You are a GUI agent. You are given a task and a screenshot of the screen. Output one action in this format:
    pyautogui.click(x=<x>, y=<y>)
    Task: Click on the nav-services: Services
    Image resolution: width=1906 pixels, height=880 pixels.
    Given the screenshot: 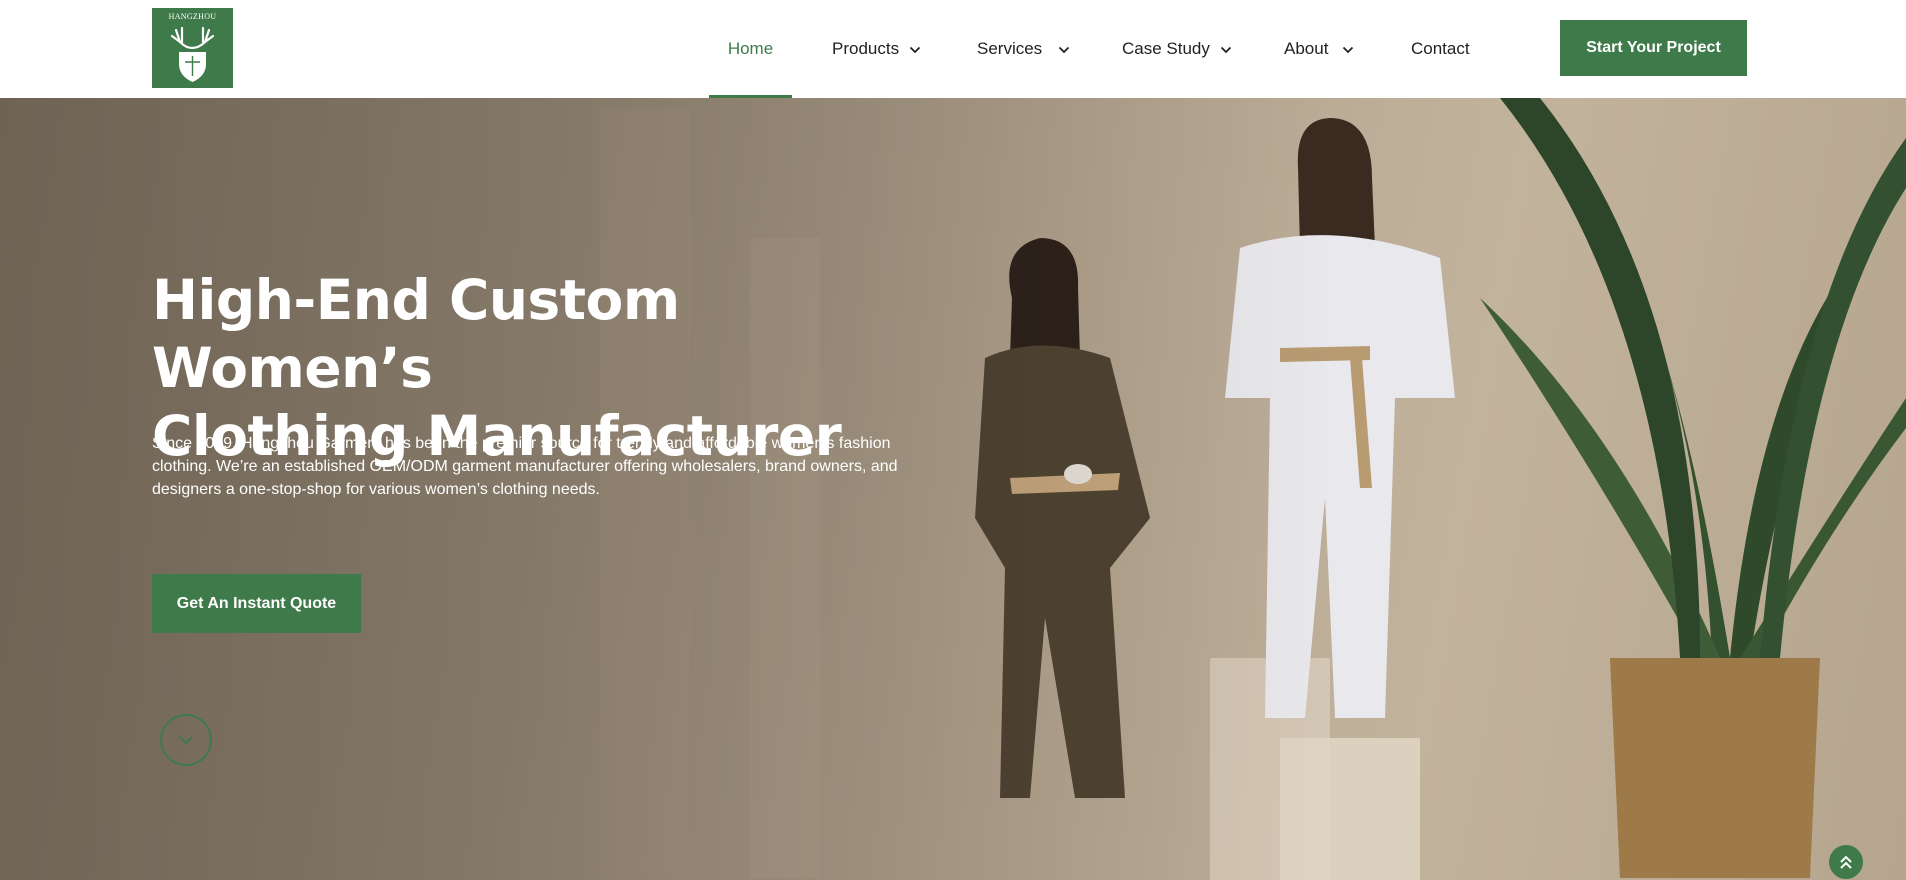 What is the action you would take?
    pyautogui.click(x=1023, y=49)
    